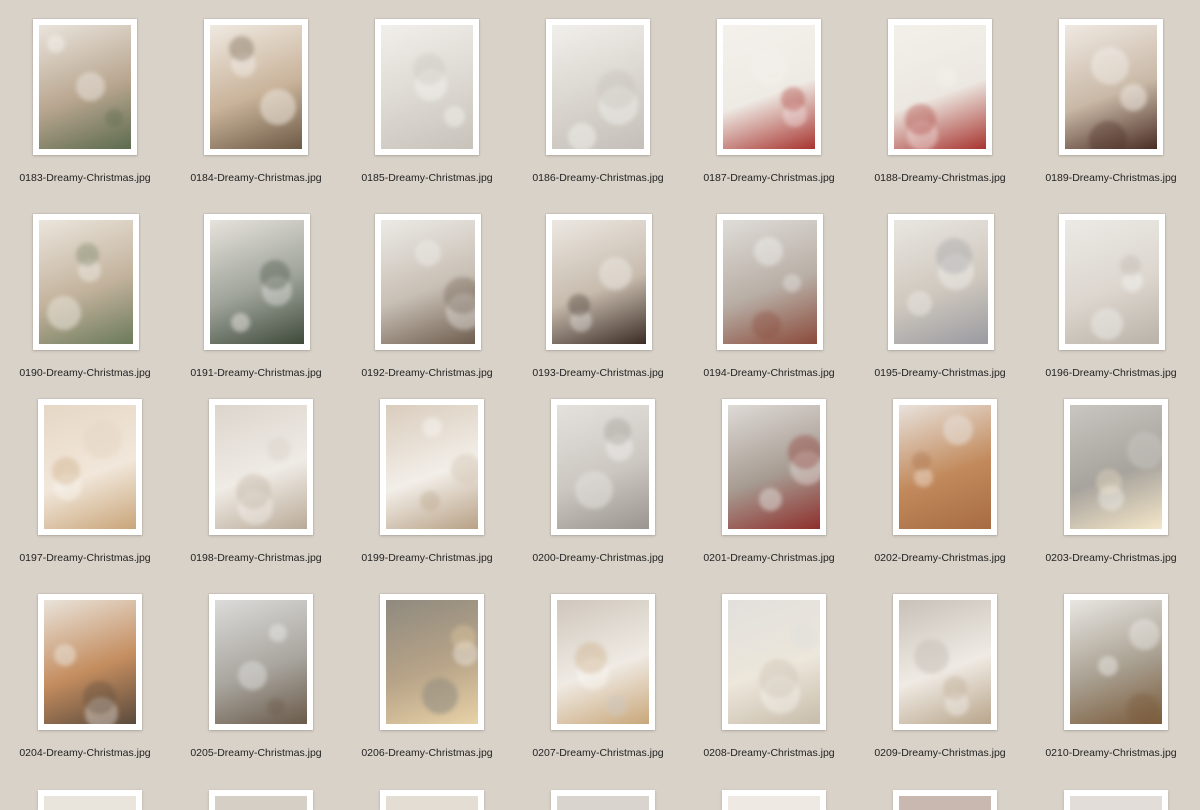 This screenshot has width=1200, height=810. I want to click on file-name-label: 0201-Dreamy-Christmas.jpg, so click(769, 558).